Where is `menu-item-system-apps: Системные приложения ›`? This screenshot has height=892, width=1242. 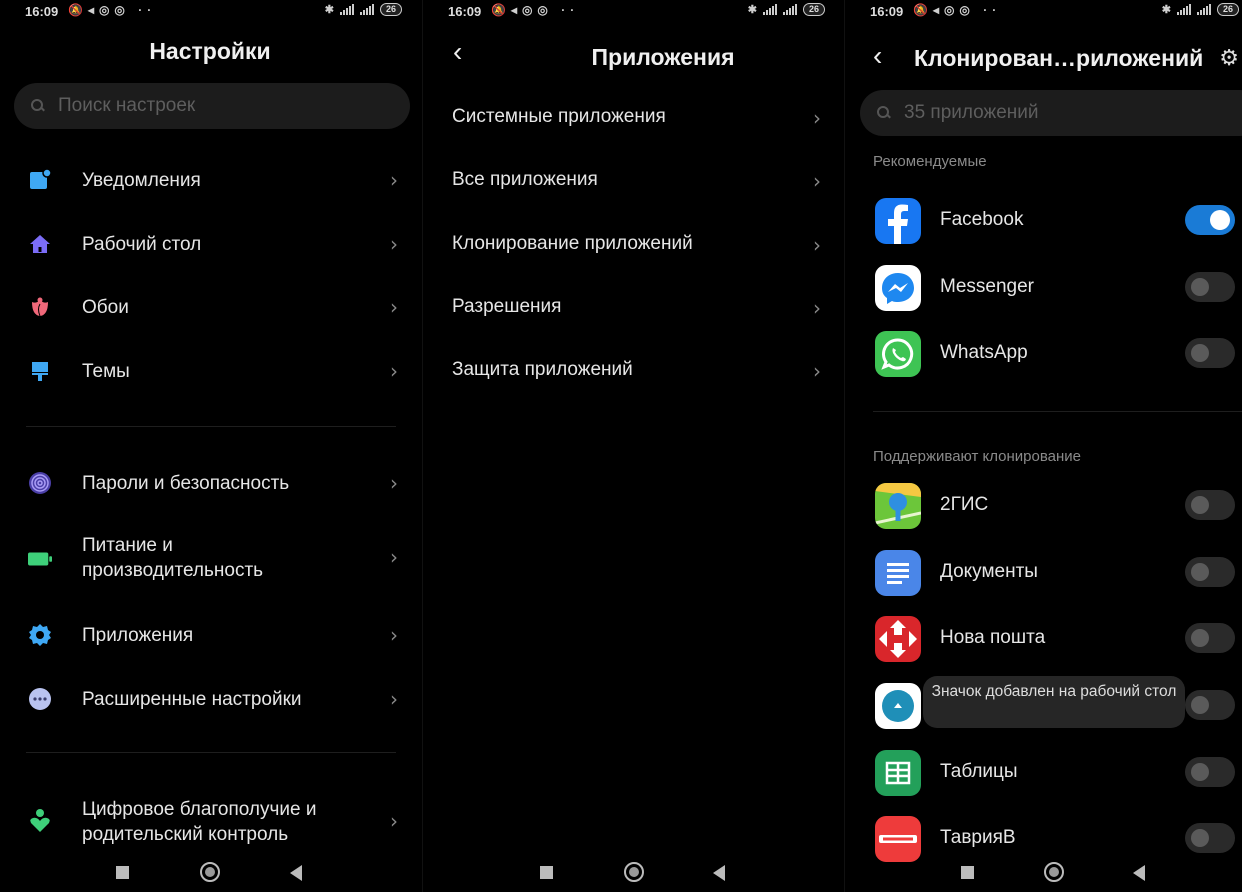 menu-item-system-apps: Системные приложения › is located at coordinates (633, 119).